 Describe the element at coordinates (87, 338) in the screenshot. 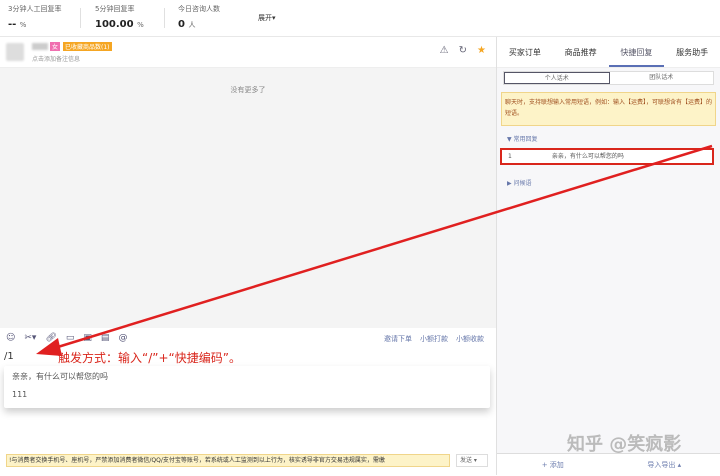

I see `video-icon: ▣` at that location.